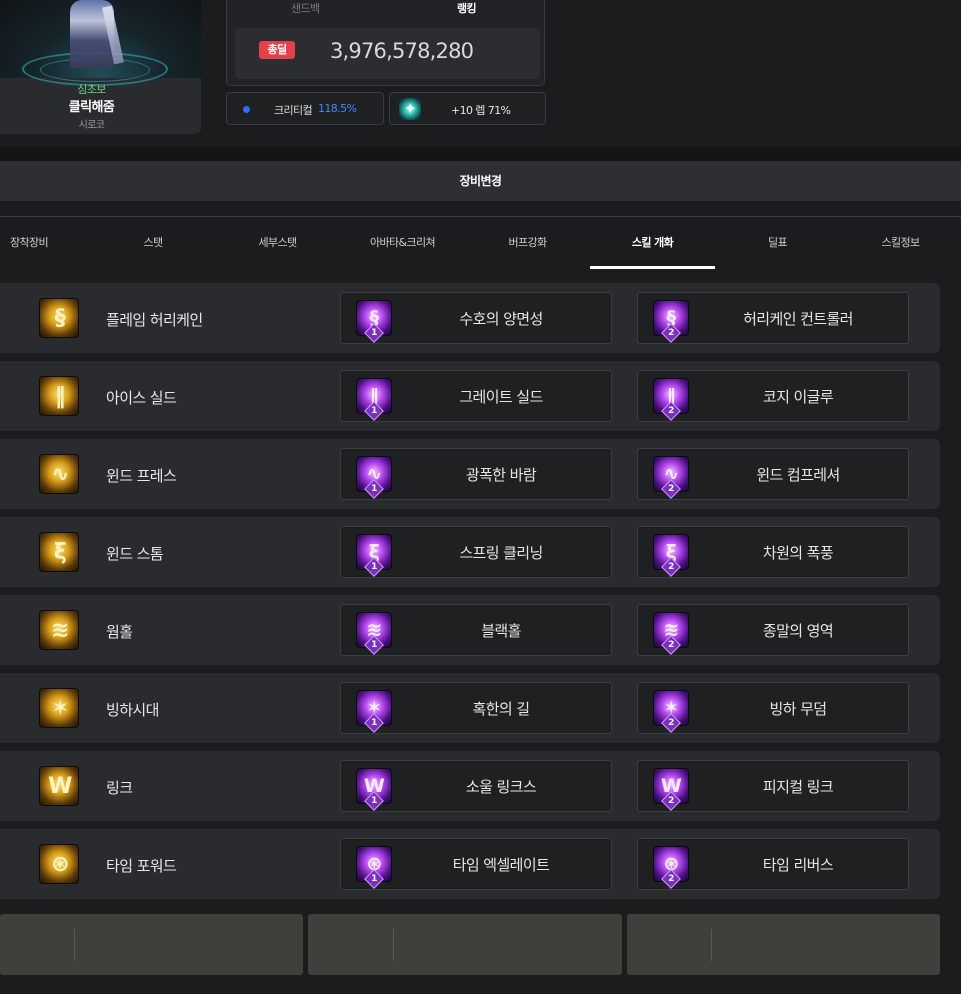  Describe the element at coordinates (798, 475) in the screenshot. I see `enhance-option-label: 윈드 컴프레셔` at that location.